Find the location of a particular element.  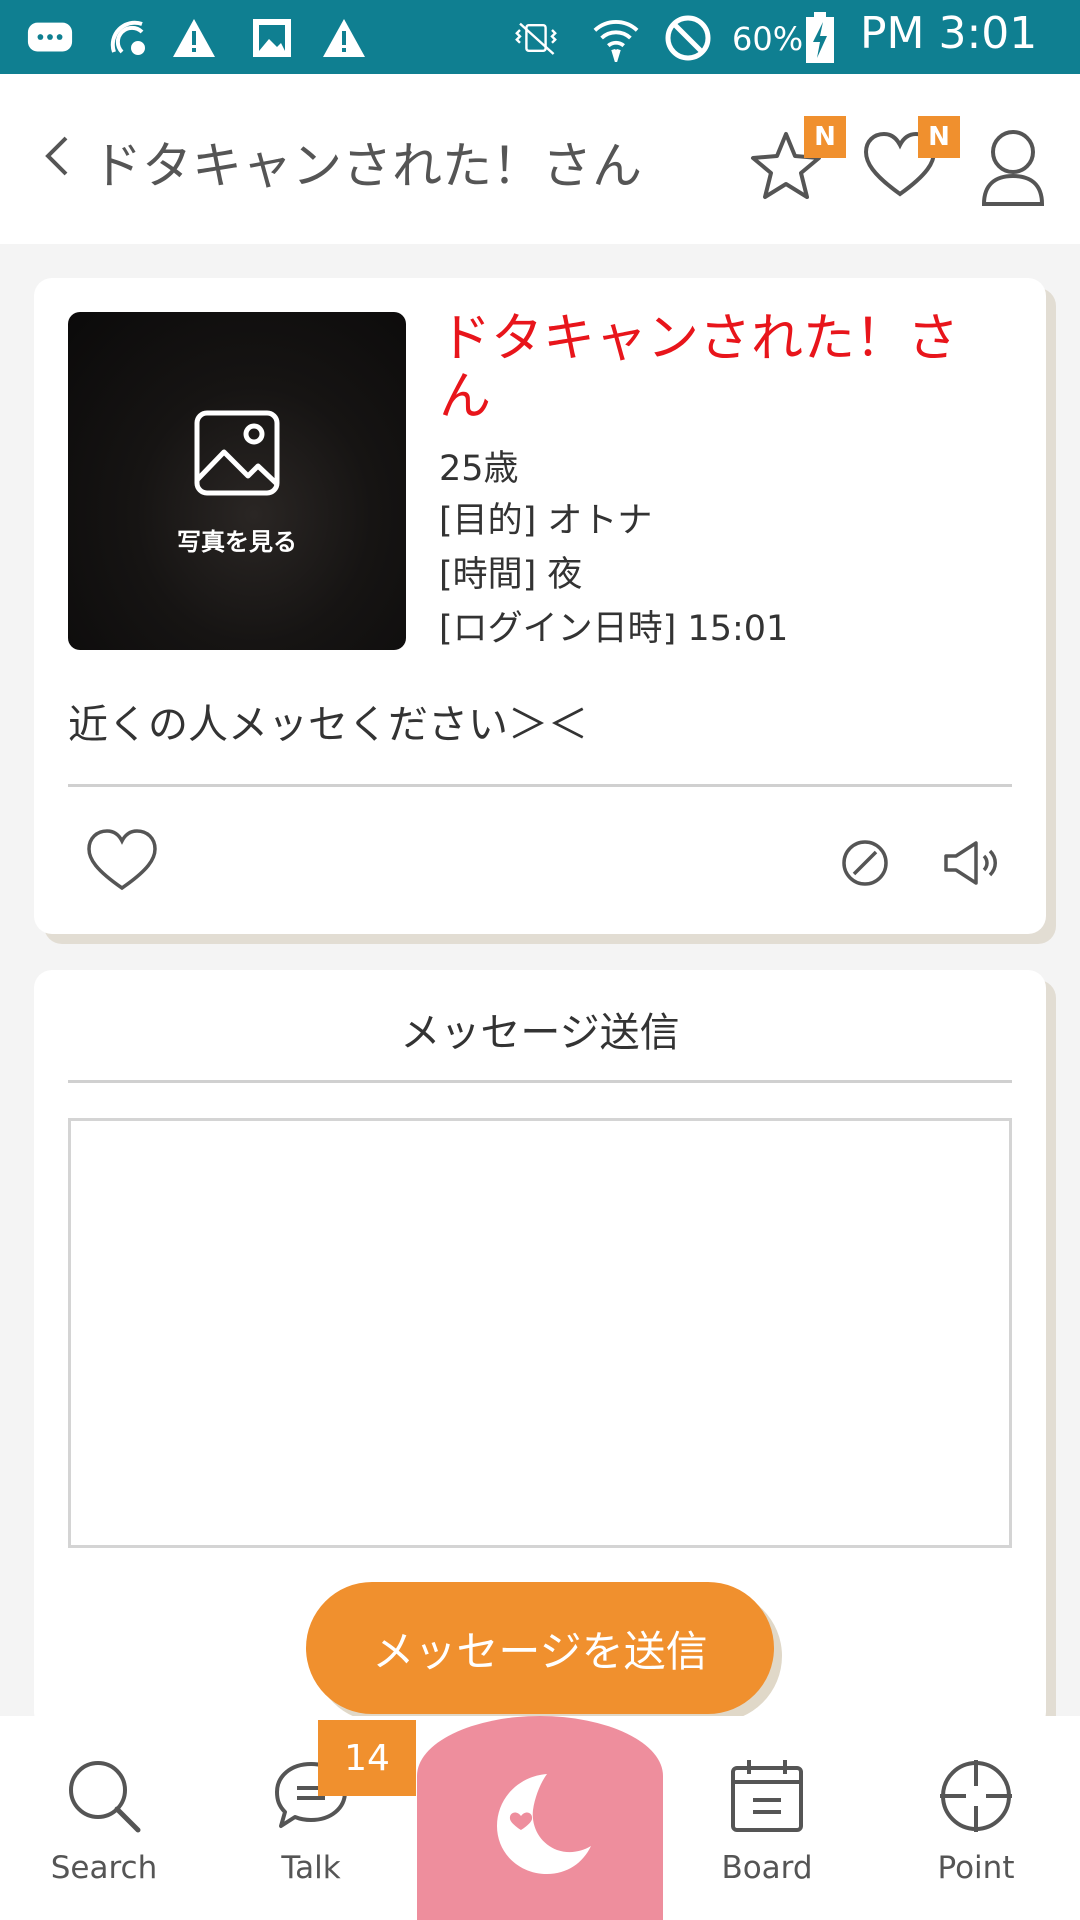

crosshair-icon is located at coordinates (976, 1796).